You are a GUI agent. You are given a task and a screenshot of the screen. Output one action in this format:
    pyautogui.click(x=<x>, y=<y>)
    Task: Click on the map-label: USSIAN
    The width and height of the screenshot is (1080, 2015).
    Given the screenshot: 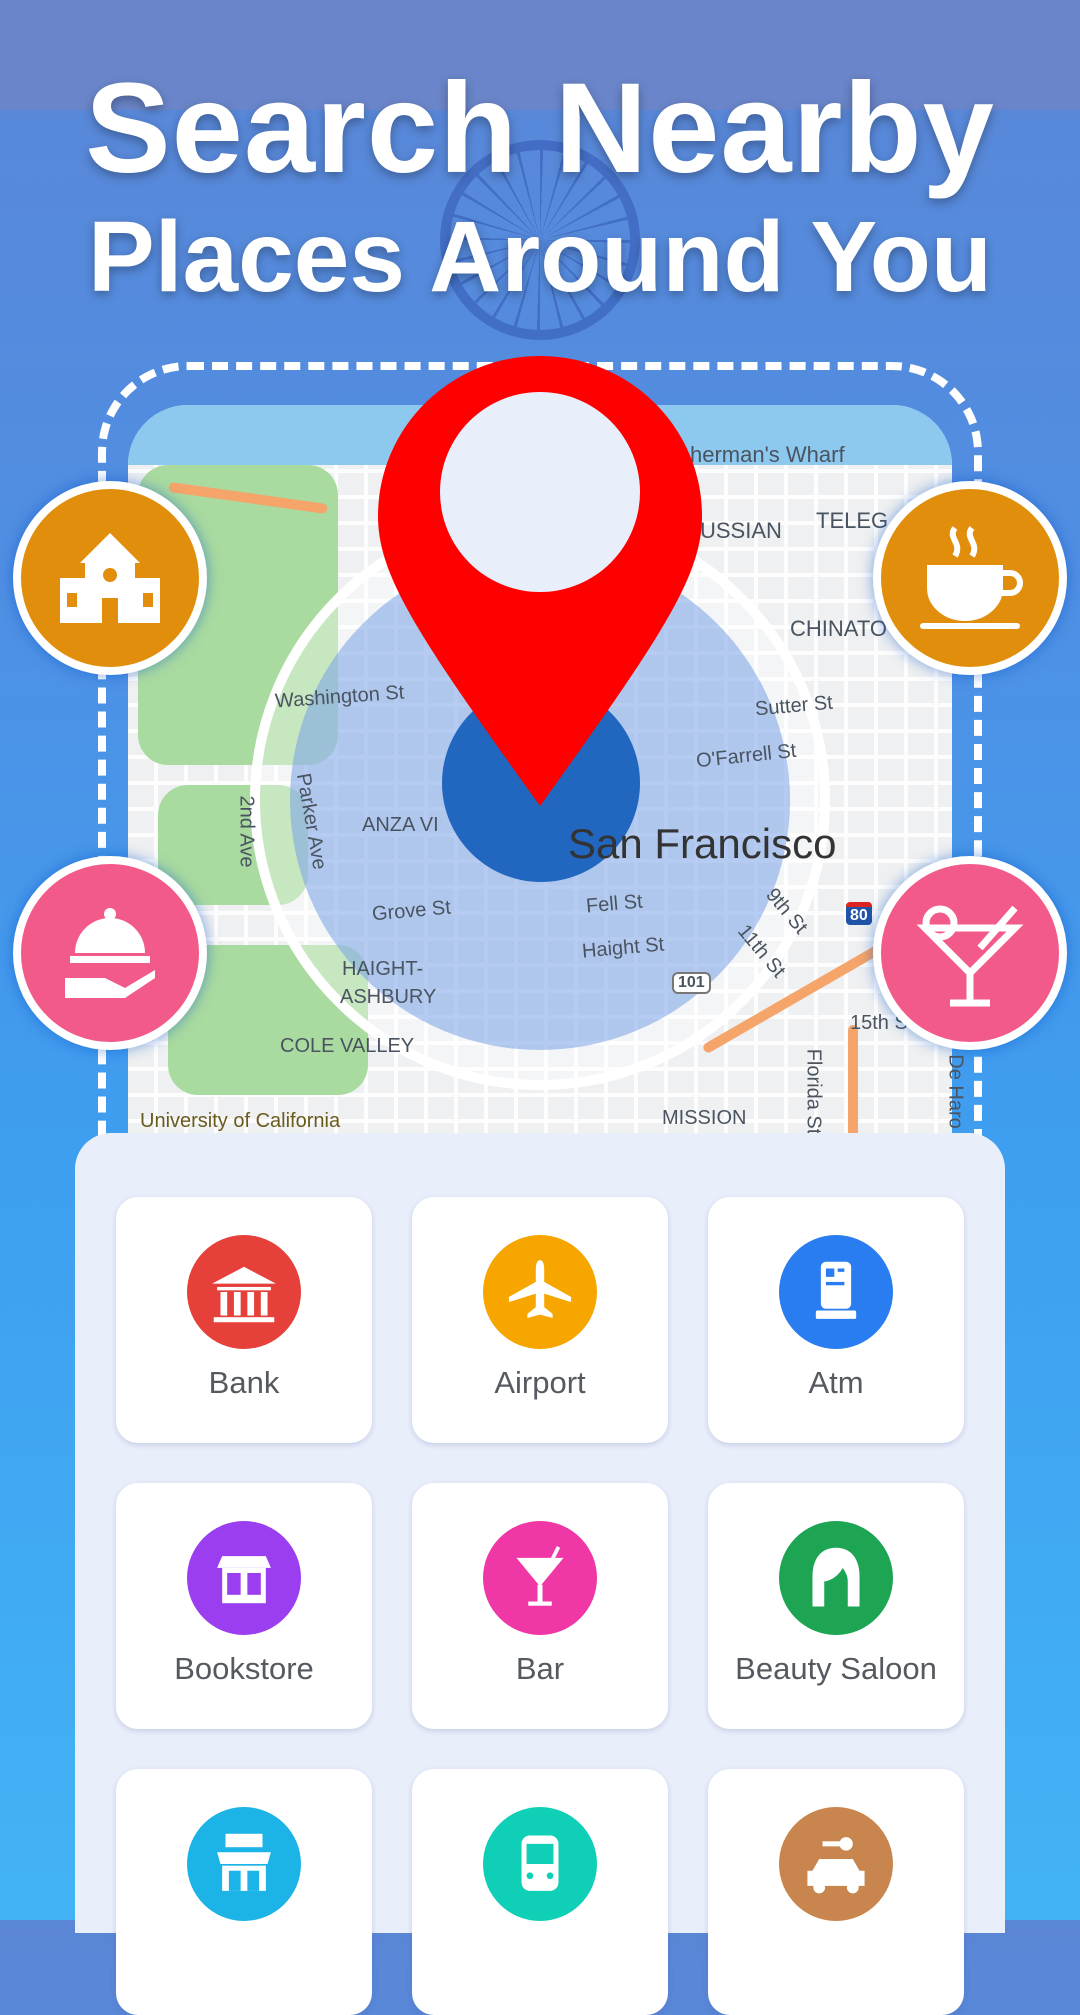 What is the action you would take?
    pyautogui.click(x=741, y=530)
    